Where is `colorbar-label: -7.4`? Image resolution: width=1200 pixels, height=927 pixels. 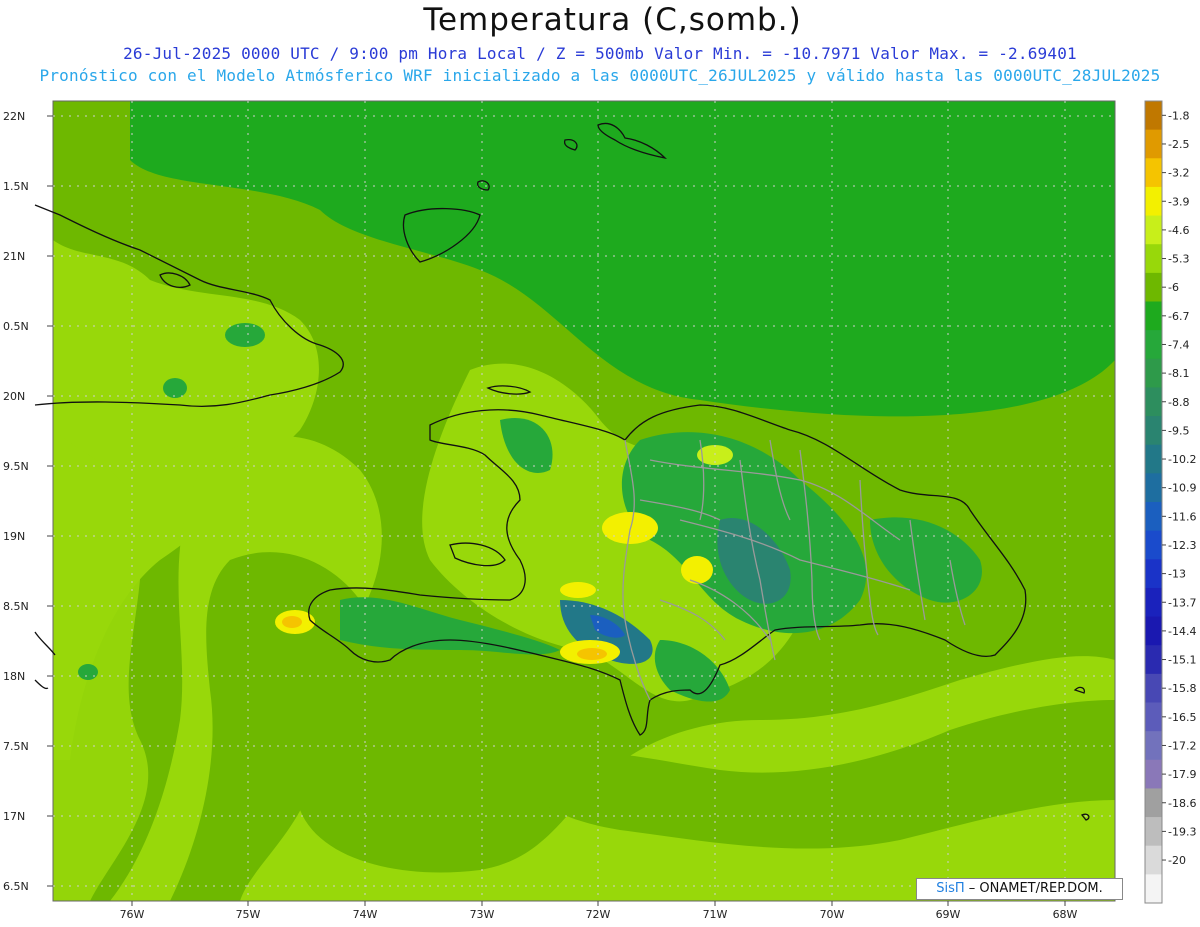 colorbar-label: -7.4 is located at coordinates (1178, 344).